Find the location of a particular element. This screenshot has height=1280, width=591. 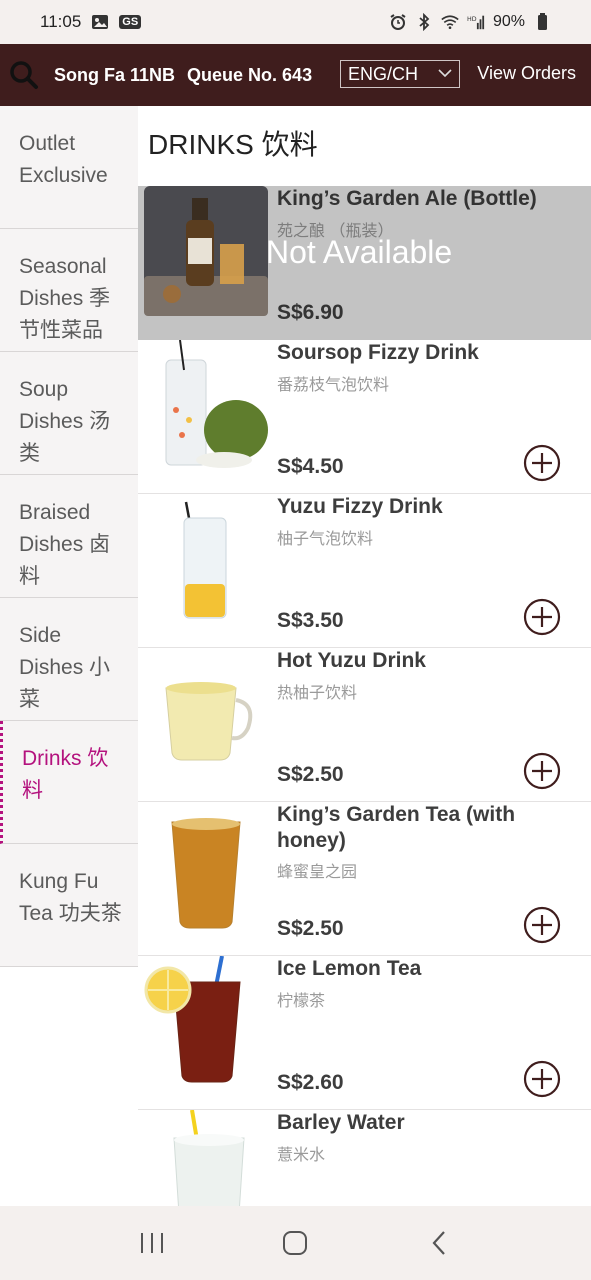

product-name: Barley Water is located at coordinates (341, 1122).